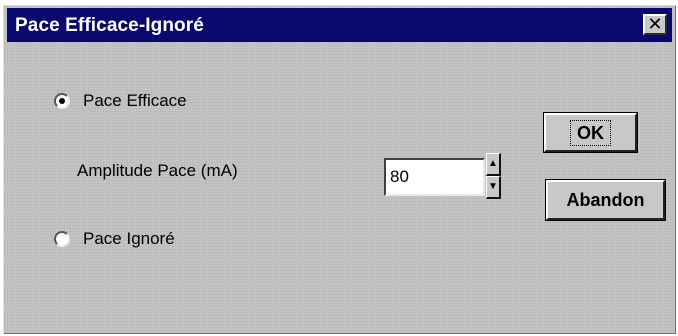  I want to click on close-icon: ✕, so click(655, 24).